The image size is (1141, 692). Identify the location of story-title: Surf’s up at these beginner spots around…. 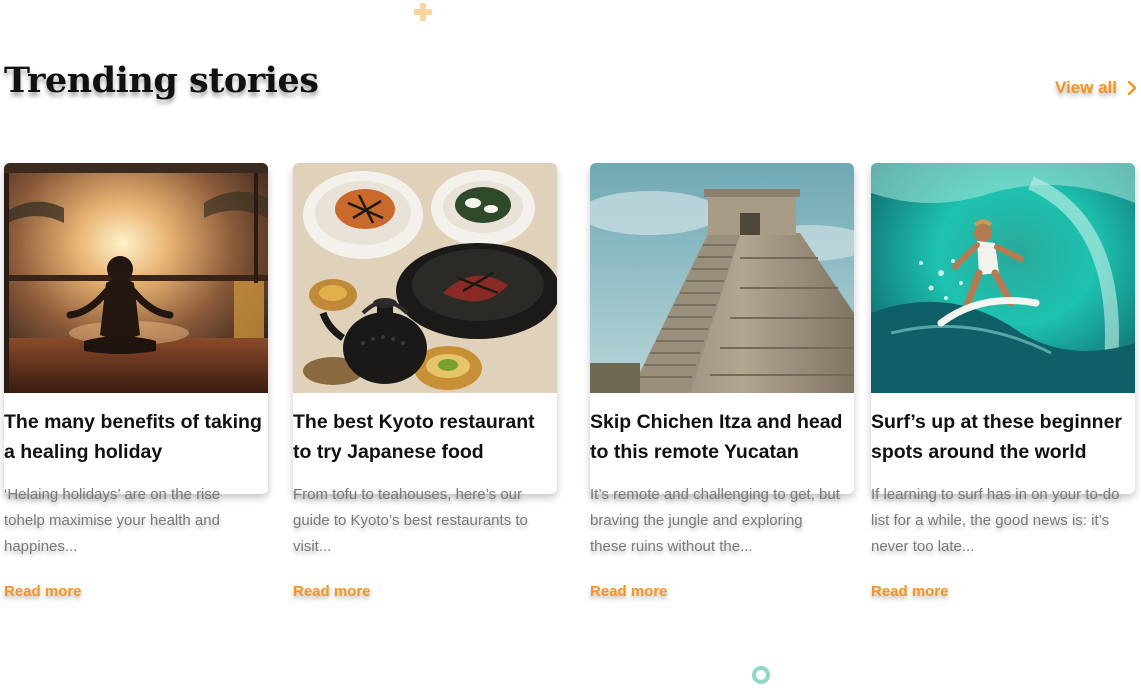
(1003, 437).